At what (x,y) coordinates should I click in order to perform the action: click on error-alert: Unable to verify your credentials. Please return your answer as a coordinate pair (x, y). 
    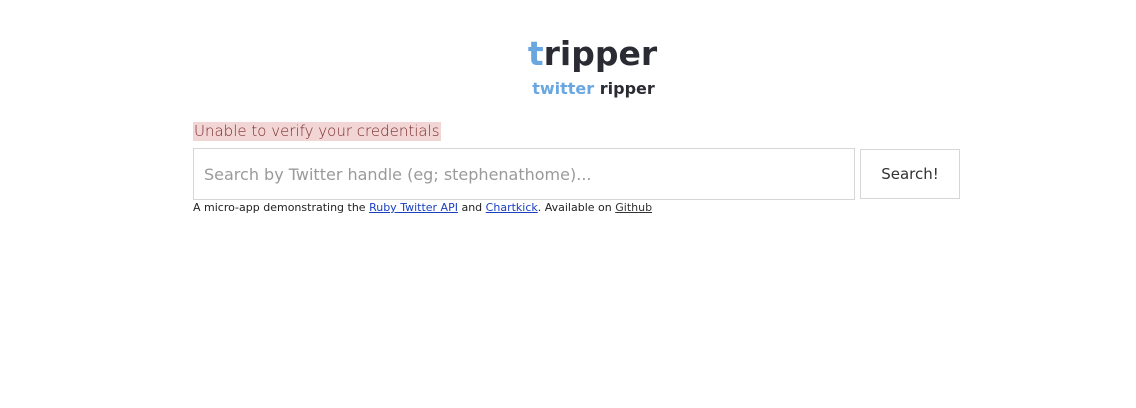
    Looking at the image, I should click on (317, 131).